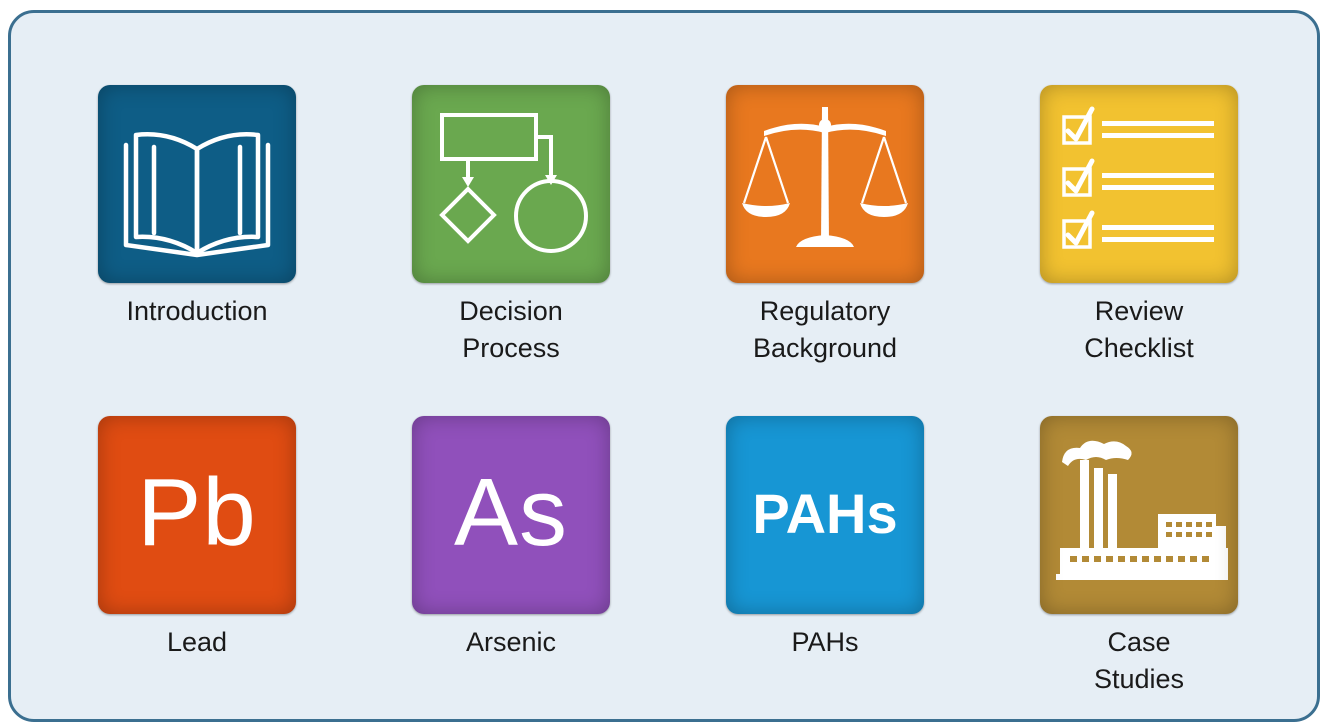 The width and height of the screenshot is (1330, 724). I want to click on pahs-tile: PAHs, so click(825, 515).